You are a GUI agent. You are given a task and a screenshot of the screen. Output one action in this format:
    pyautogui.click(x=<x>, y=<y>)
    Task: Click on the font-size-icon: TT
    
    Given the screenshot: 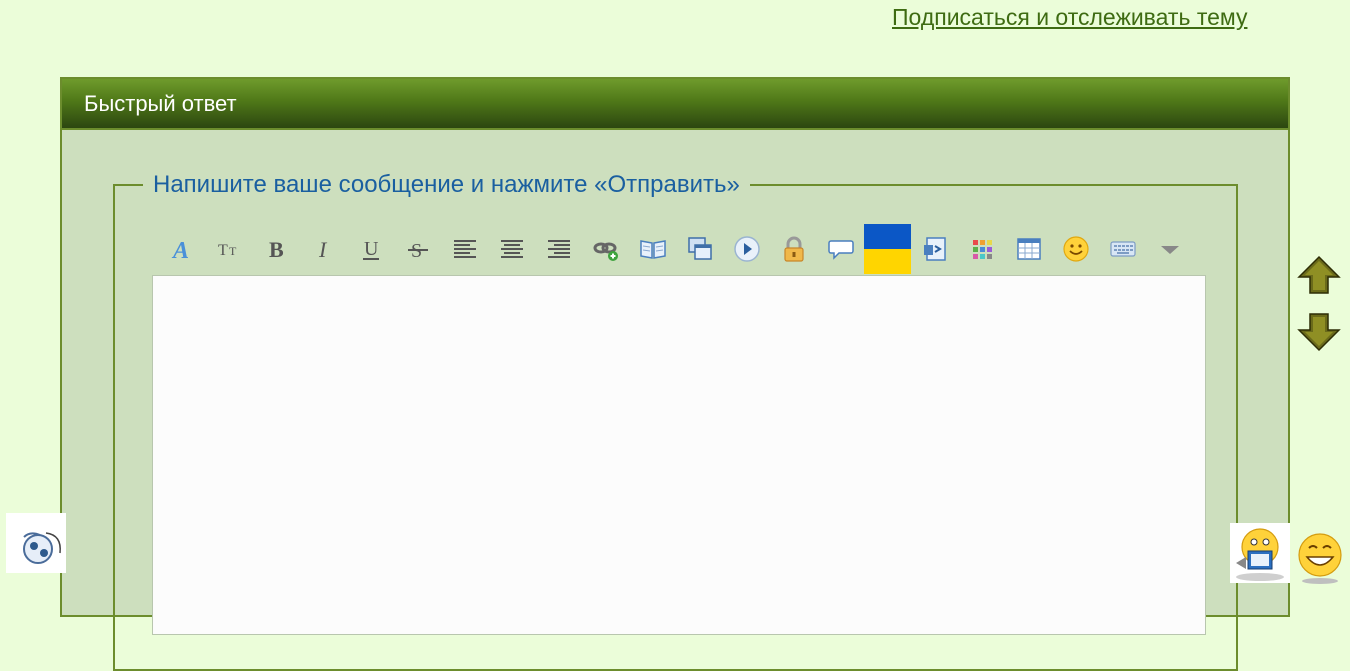 What is the action you would take?
    pyautogui.click(x=227, y=250)
    